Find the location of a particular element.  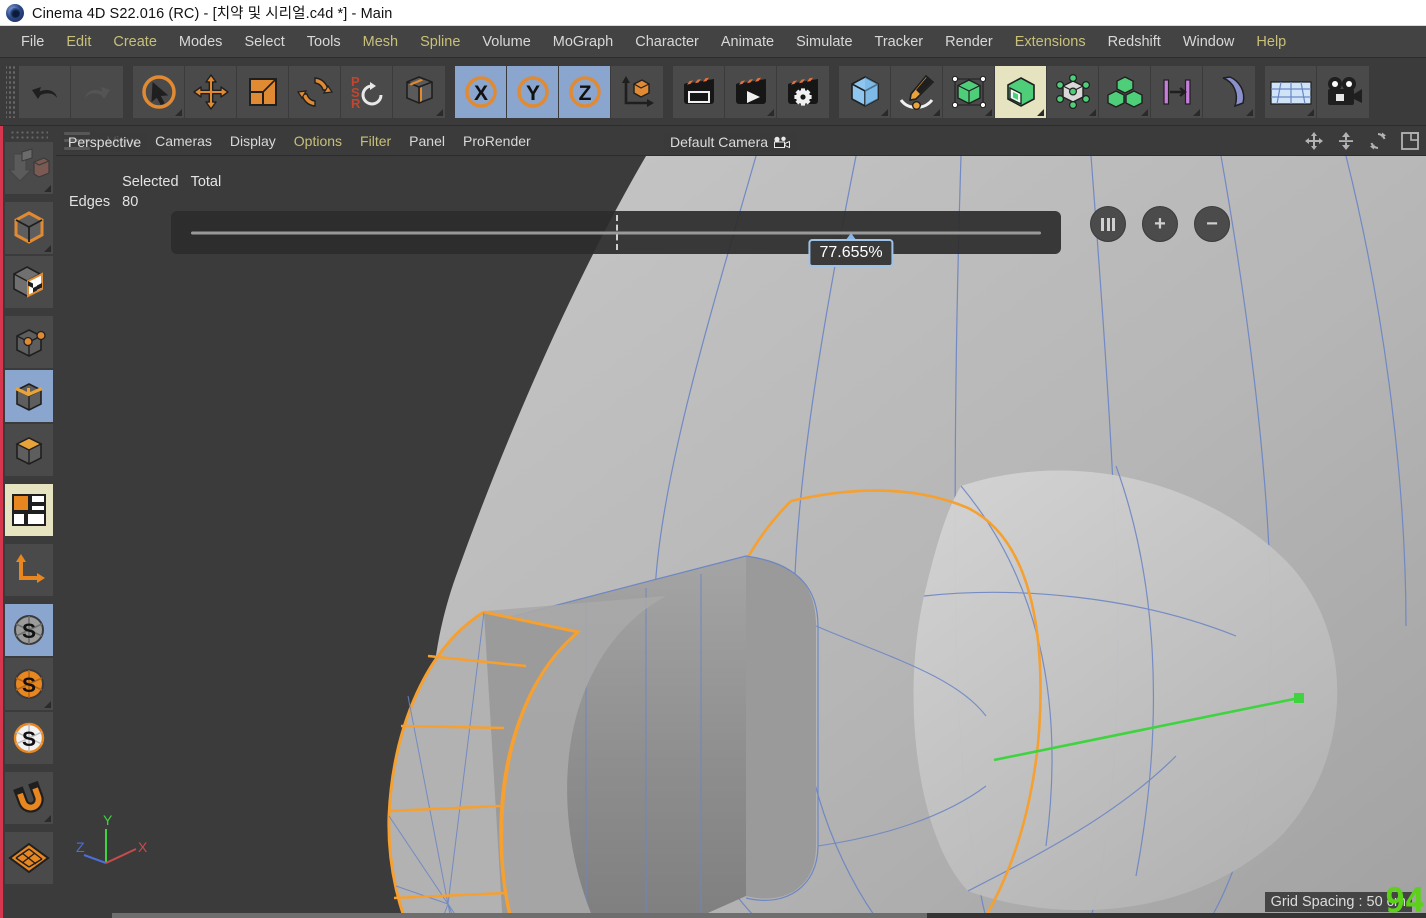

redo-button is located at coordinates (97, 91).